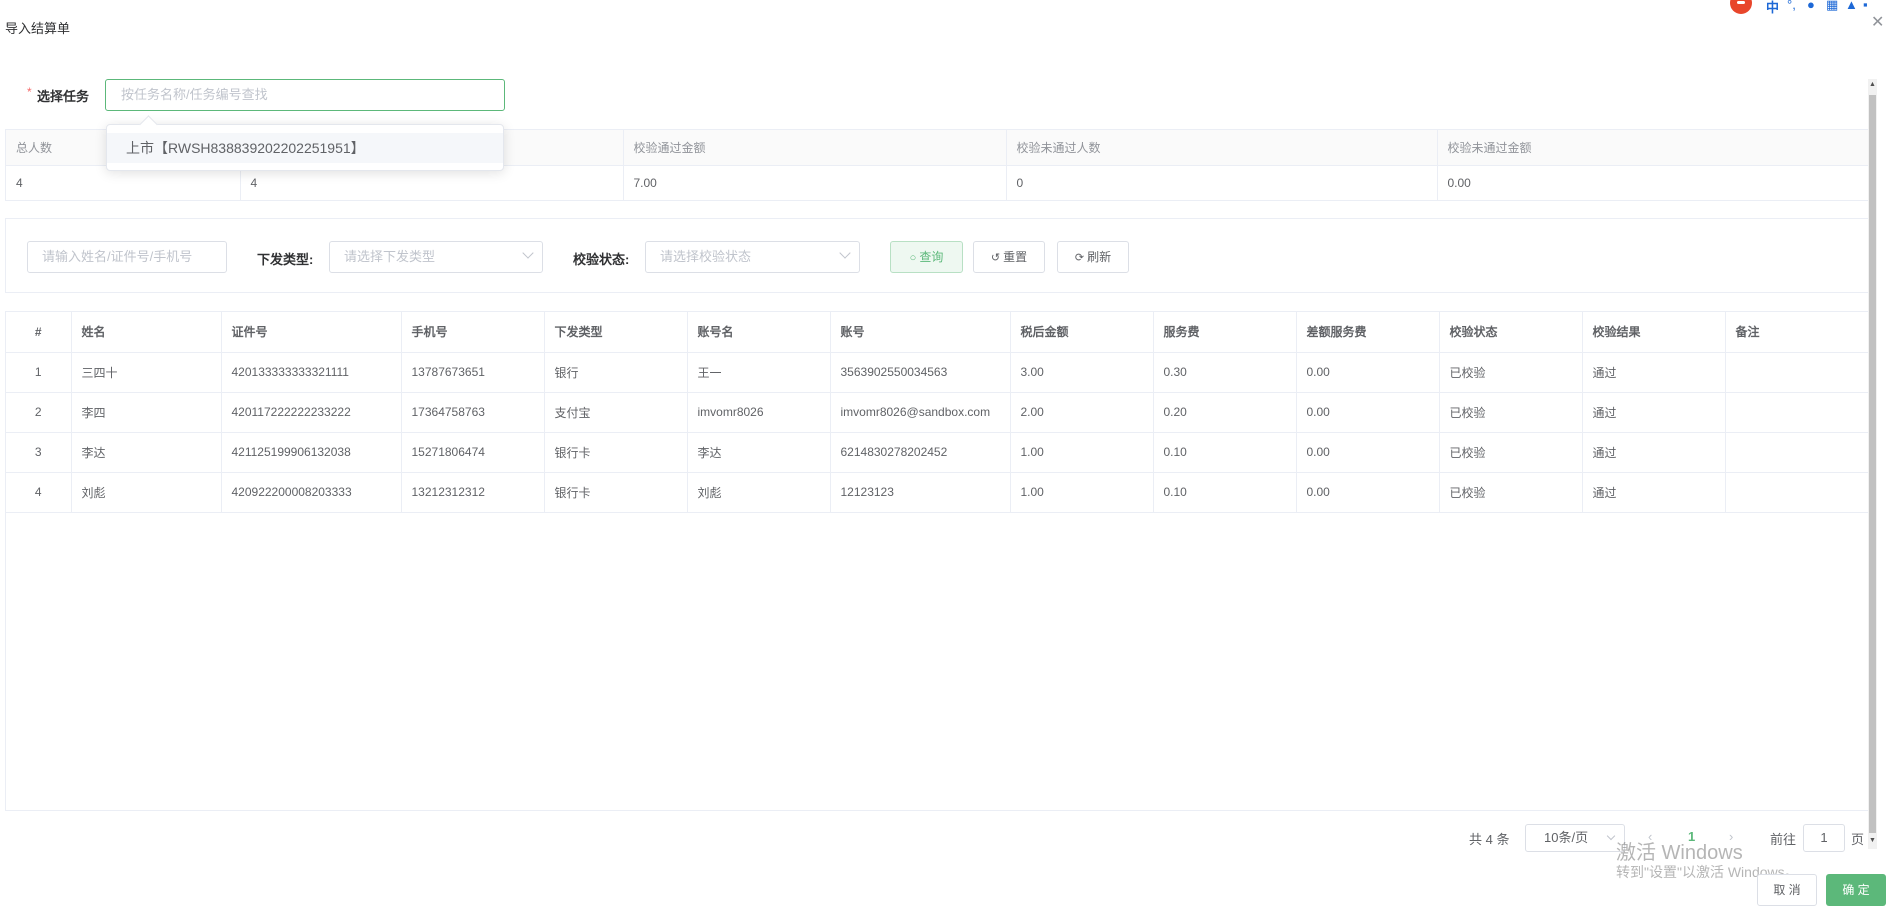 This screenshot has height=917, width=1903. Describe the element at coordinates (146, 412) in the screenshot. I see `table-cell: 李四` at that location.